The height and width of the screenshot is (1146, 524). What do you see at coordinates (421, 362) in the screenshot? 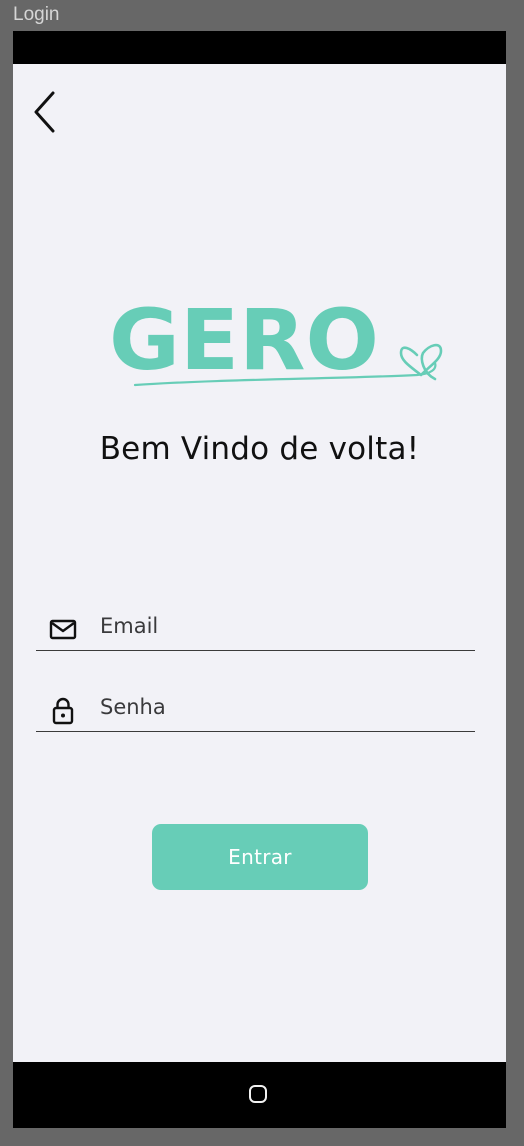
I see `heart-icon` at bounding box center [421, 362].